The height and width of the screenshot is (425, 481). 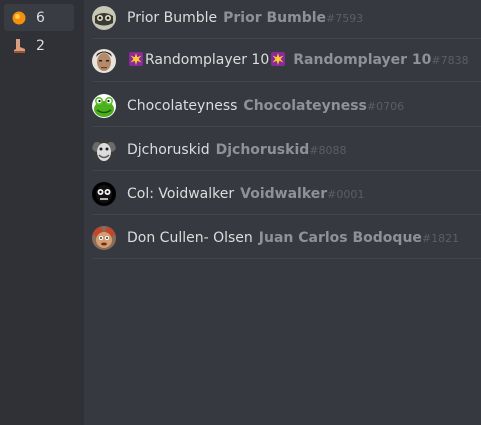 What do you see at coordinates (262, 149) in the screenshot?
I see `username: Djchoruskid` at bounding box center [262, 149].